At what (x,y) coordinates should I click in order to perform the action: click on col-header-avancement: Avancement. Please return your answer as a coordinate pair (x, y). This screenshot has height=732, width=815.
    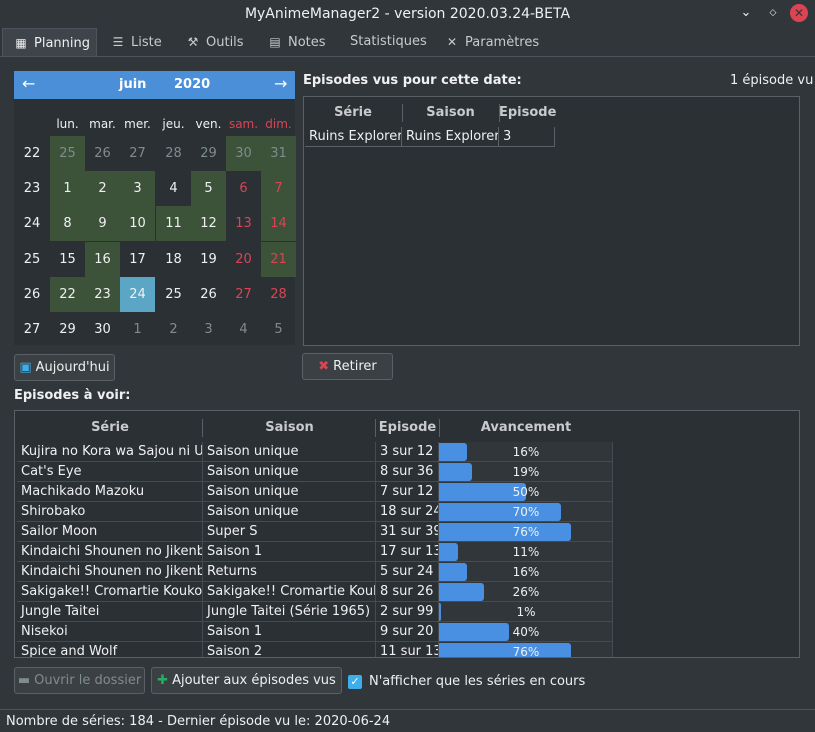
    Looking at the image, I should click on (526, 428).